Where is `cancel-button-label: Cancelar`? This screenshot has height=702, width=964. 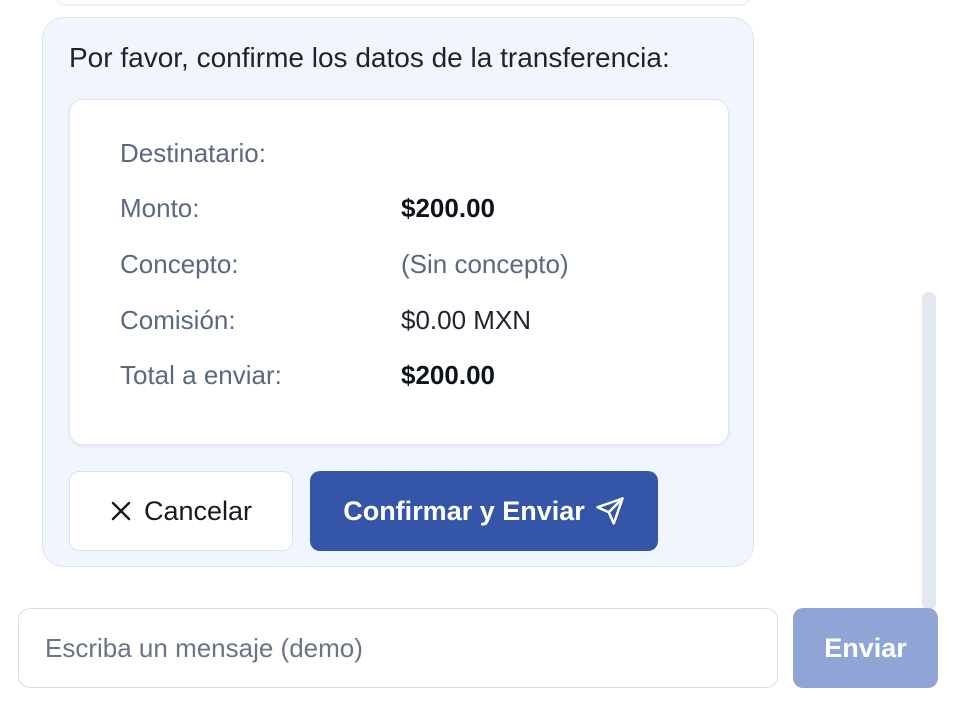
cancel-button-label: Cancelar is located at coordinates (198, 510).